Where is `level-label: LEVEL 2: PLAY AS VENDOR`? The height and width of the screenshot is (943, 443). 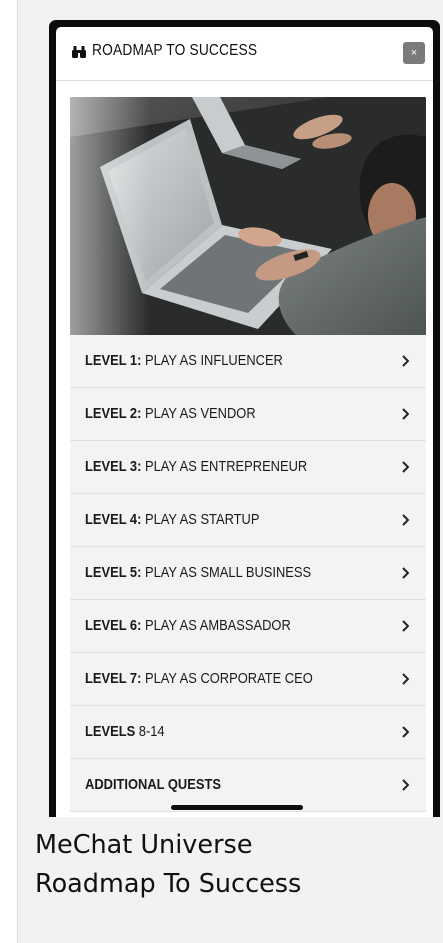
level-label: LEVEL 2: PLAY AS VENDOR is located at coordinates (170, 413).